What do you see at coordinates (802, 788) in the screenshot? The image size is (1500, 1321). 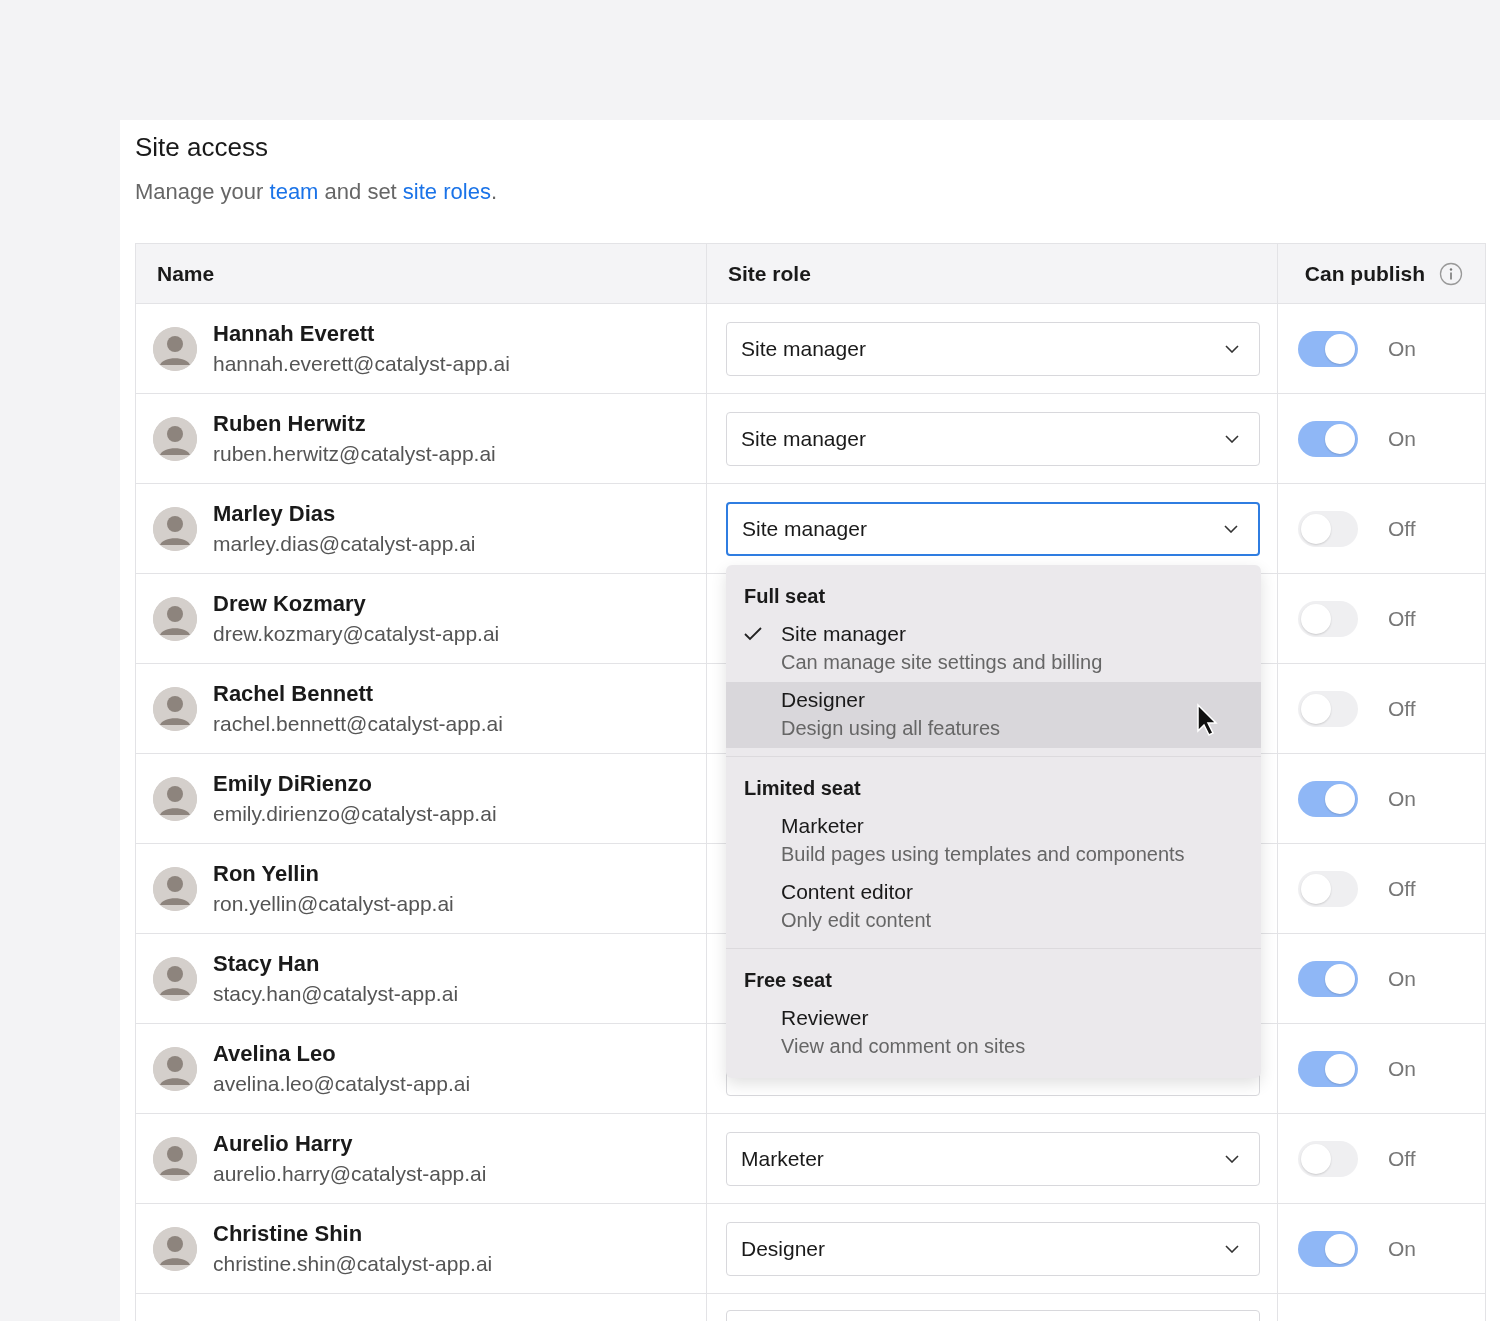 I see `menu-group-title: Limited seat` at bounding box center [802, 788].